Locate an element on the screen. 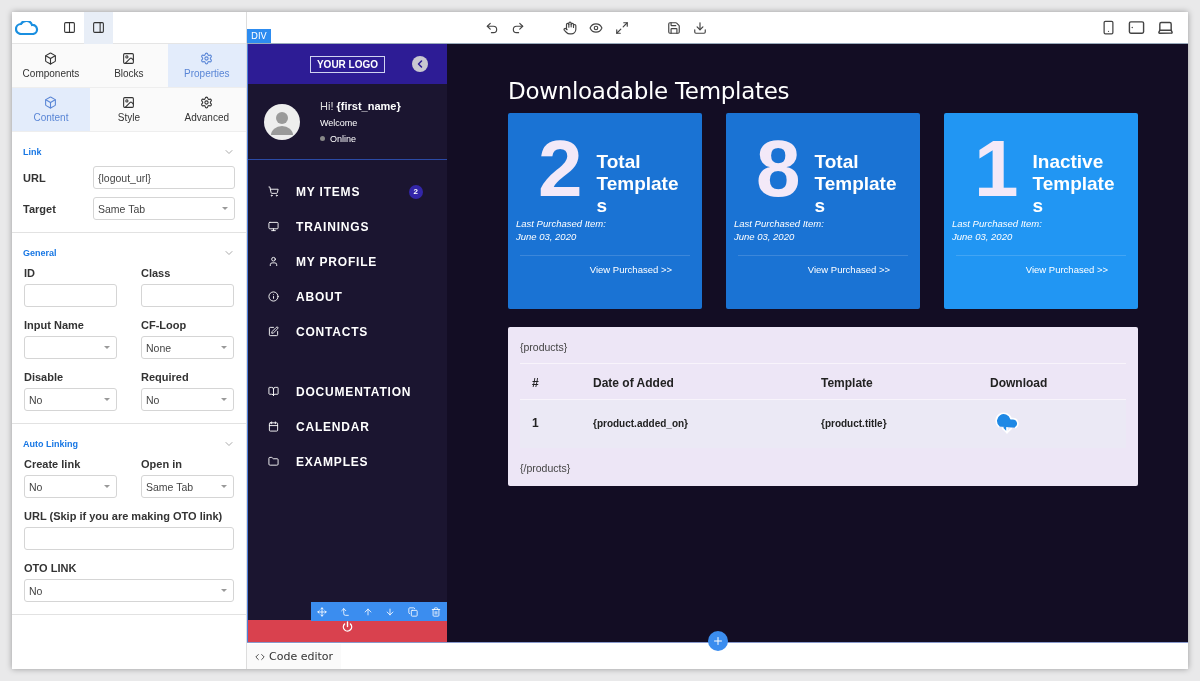 The height and width of the screenshot is (681, 1200). arrow-up-icon is located at coordinates (367, 611).